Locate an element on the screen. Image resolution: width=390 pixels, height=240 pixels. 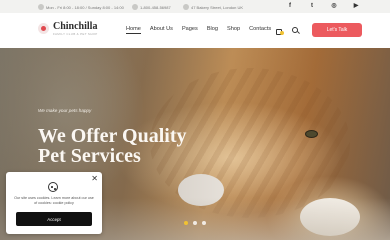
phone-text: 1-800-458-56987 is located at coordinates (155, 7).